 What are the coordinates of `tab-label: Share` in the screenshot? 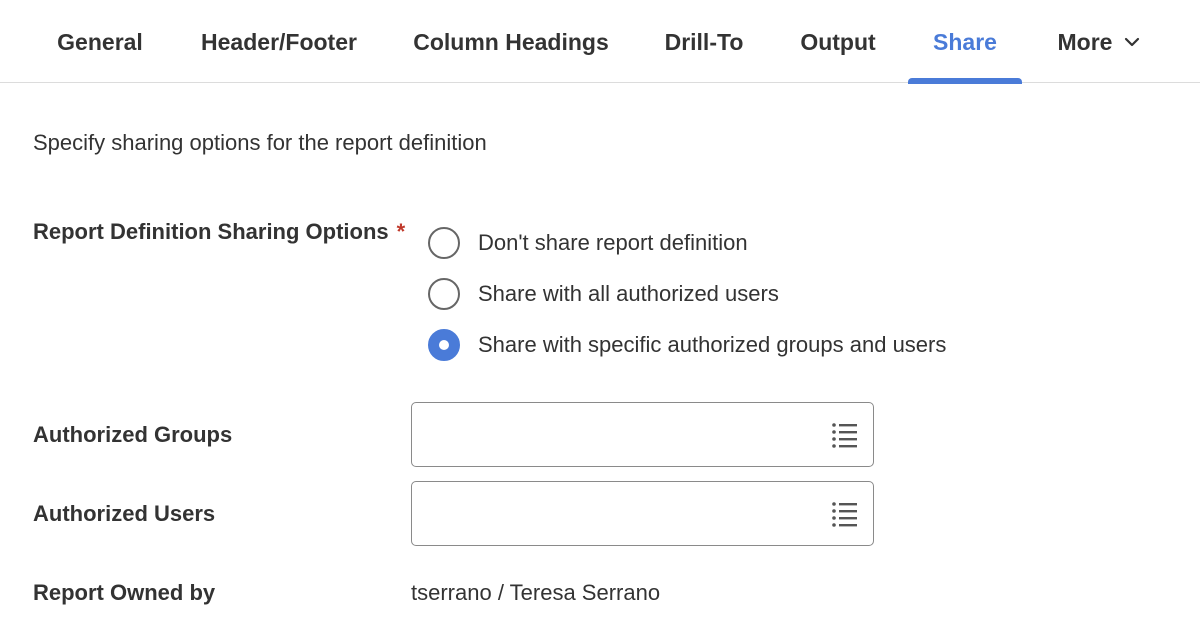 It's located at (965, 42).